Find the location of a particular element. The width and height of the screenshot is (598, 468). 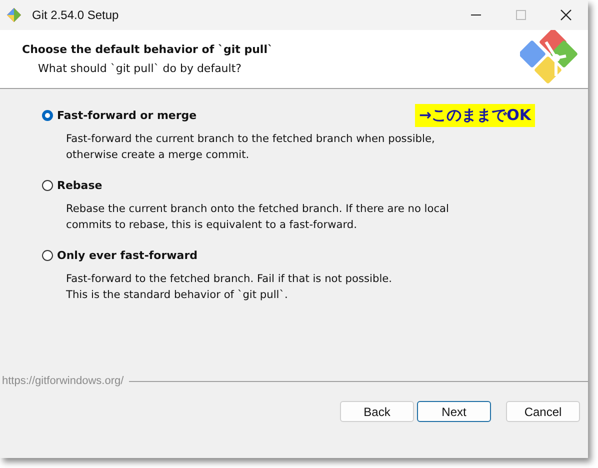

page-title: Choose the default behavior of `git pull` is located at coordinates (147, 49).